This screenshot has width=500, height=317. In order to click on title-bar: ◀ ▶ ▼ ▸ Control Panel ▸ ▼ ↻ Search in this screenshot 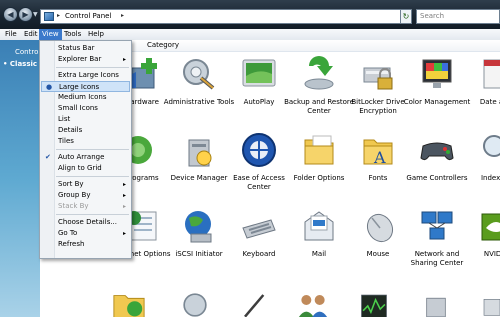, I will do `click(250, 14)`.